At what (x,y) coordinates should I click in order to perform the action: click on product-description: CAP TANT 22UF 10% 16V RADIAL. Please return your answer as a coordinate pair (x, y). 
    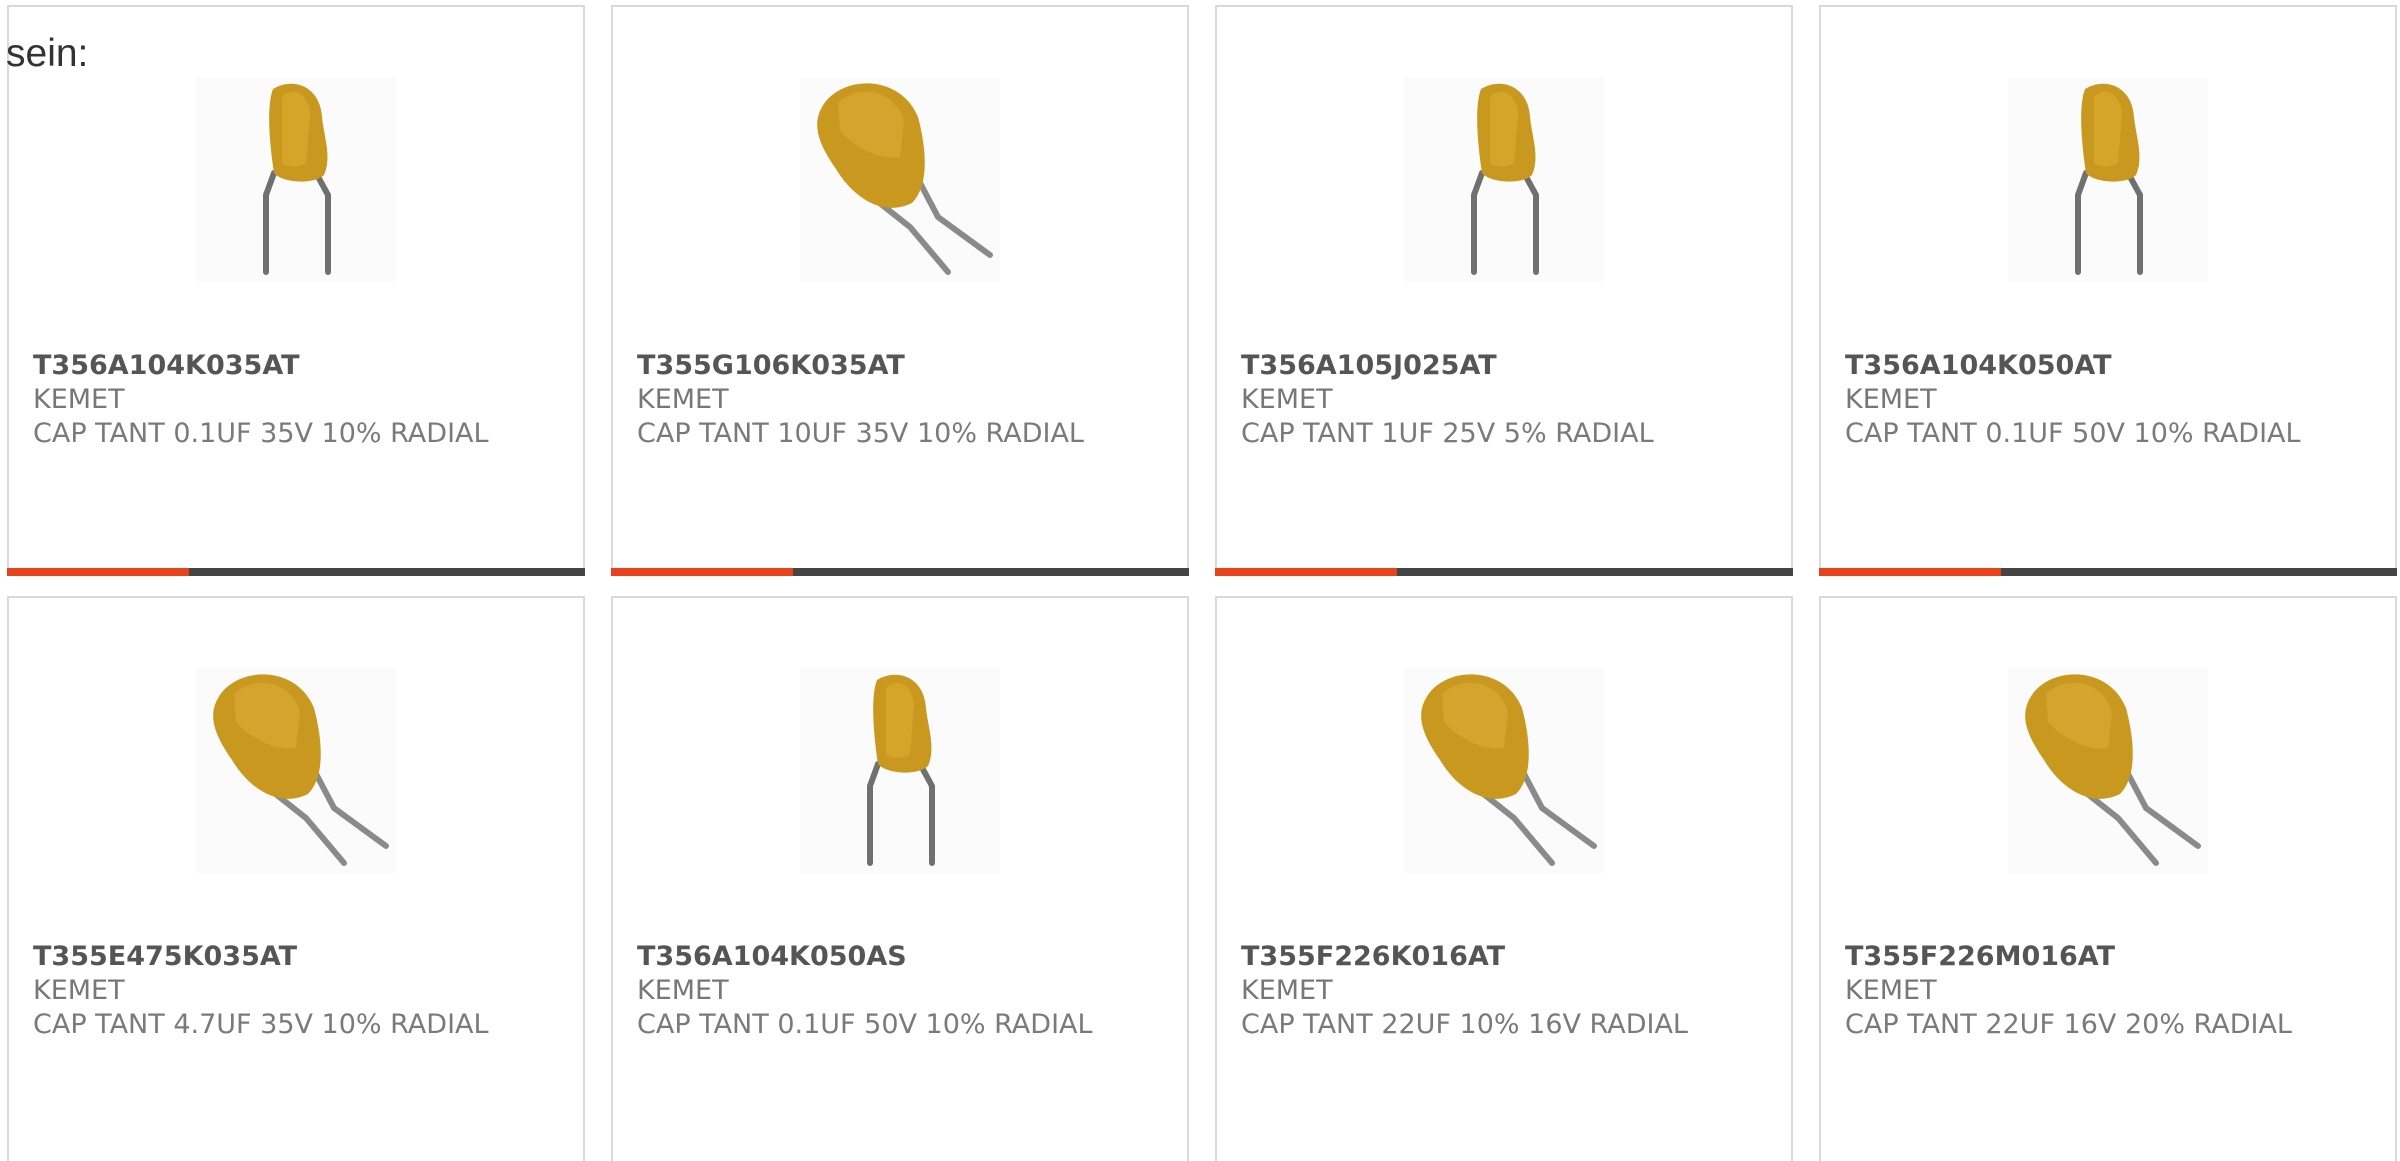
    Looking at the image, I should click on (1464, 1024).